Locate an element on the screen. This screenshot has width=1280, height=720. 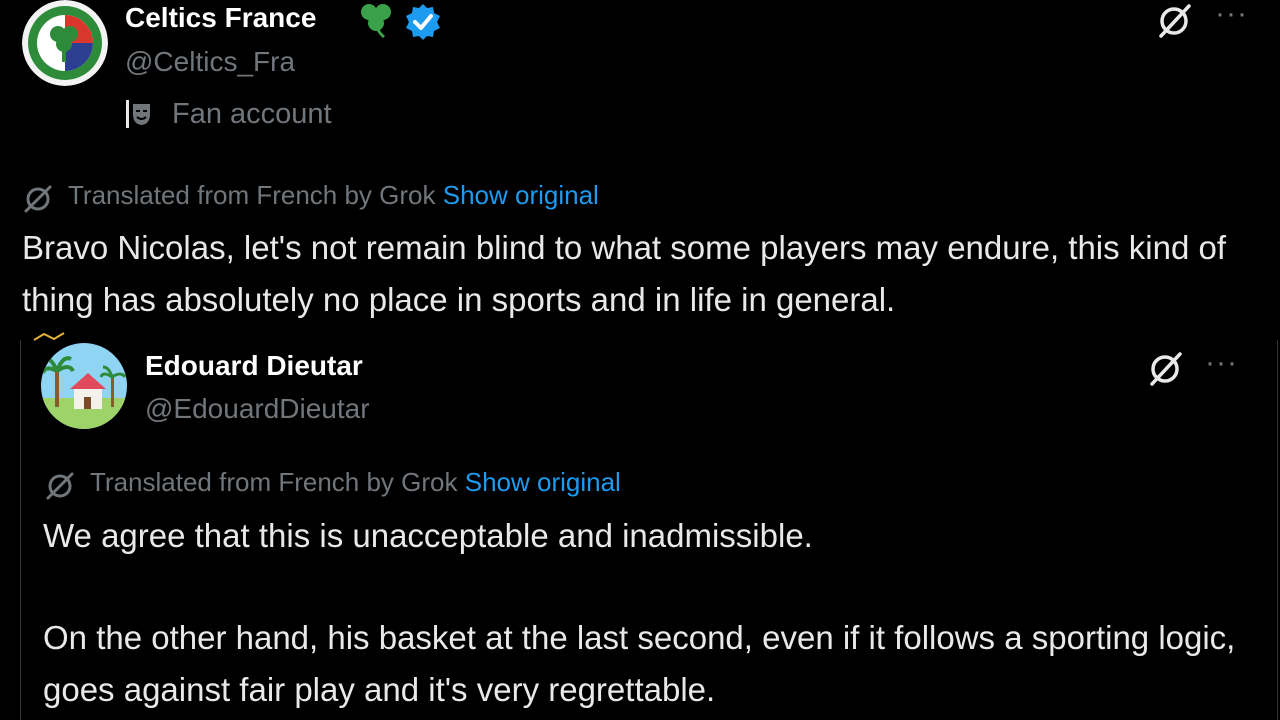
fan-account-label: Fan account is located at coordinates (252, 114).